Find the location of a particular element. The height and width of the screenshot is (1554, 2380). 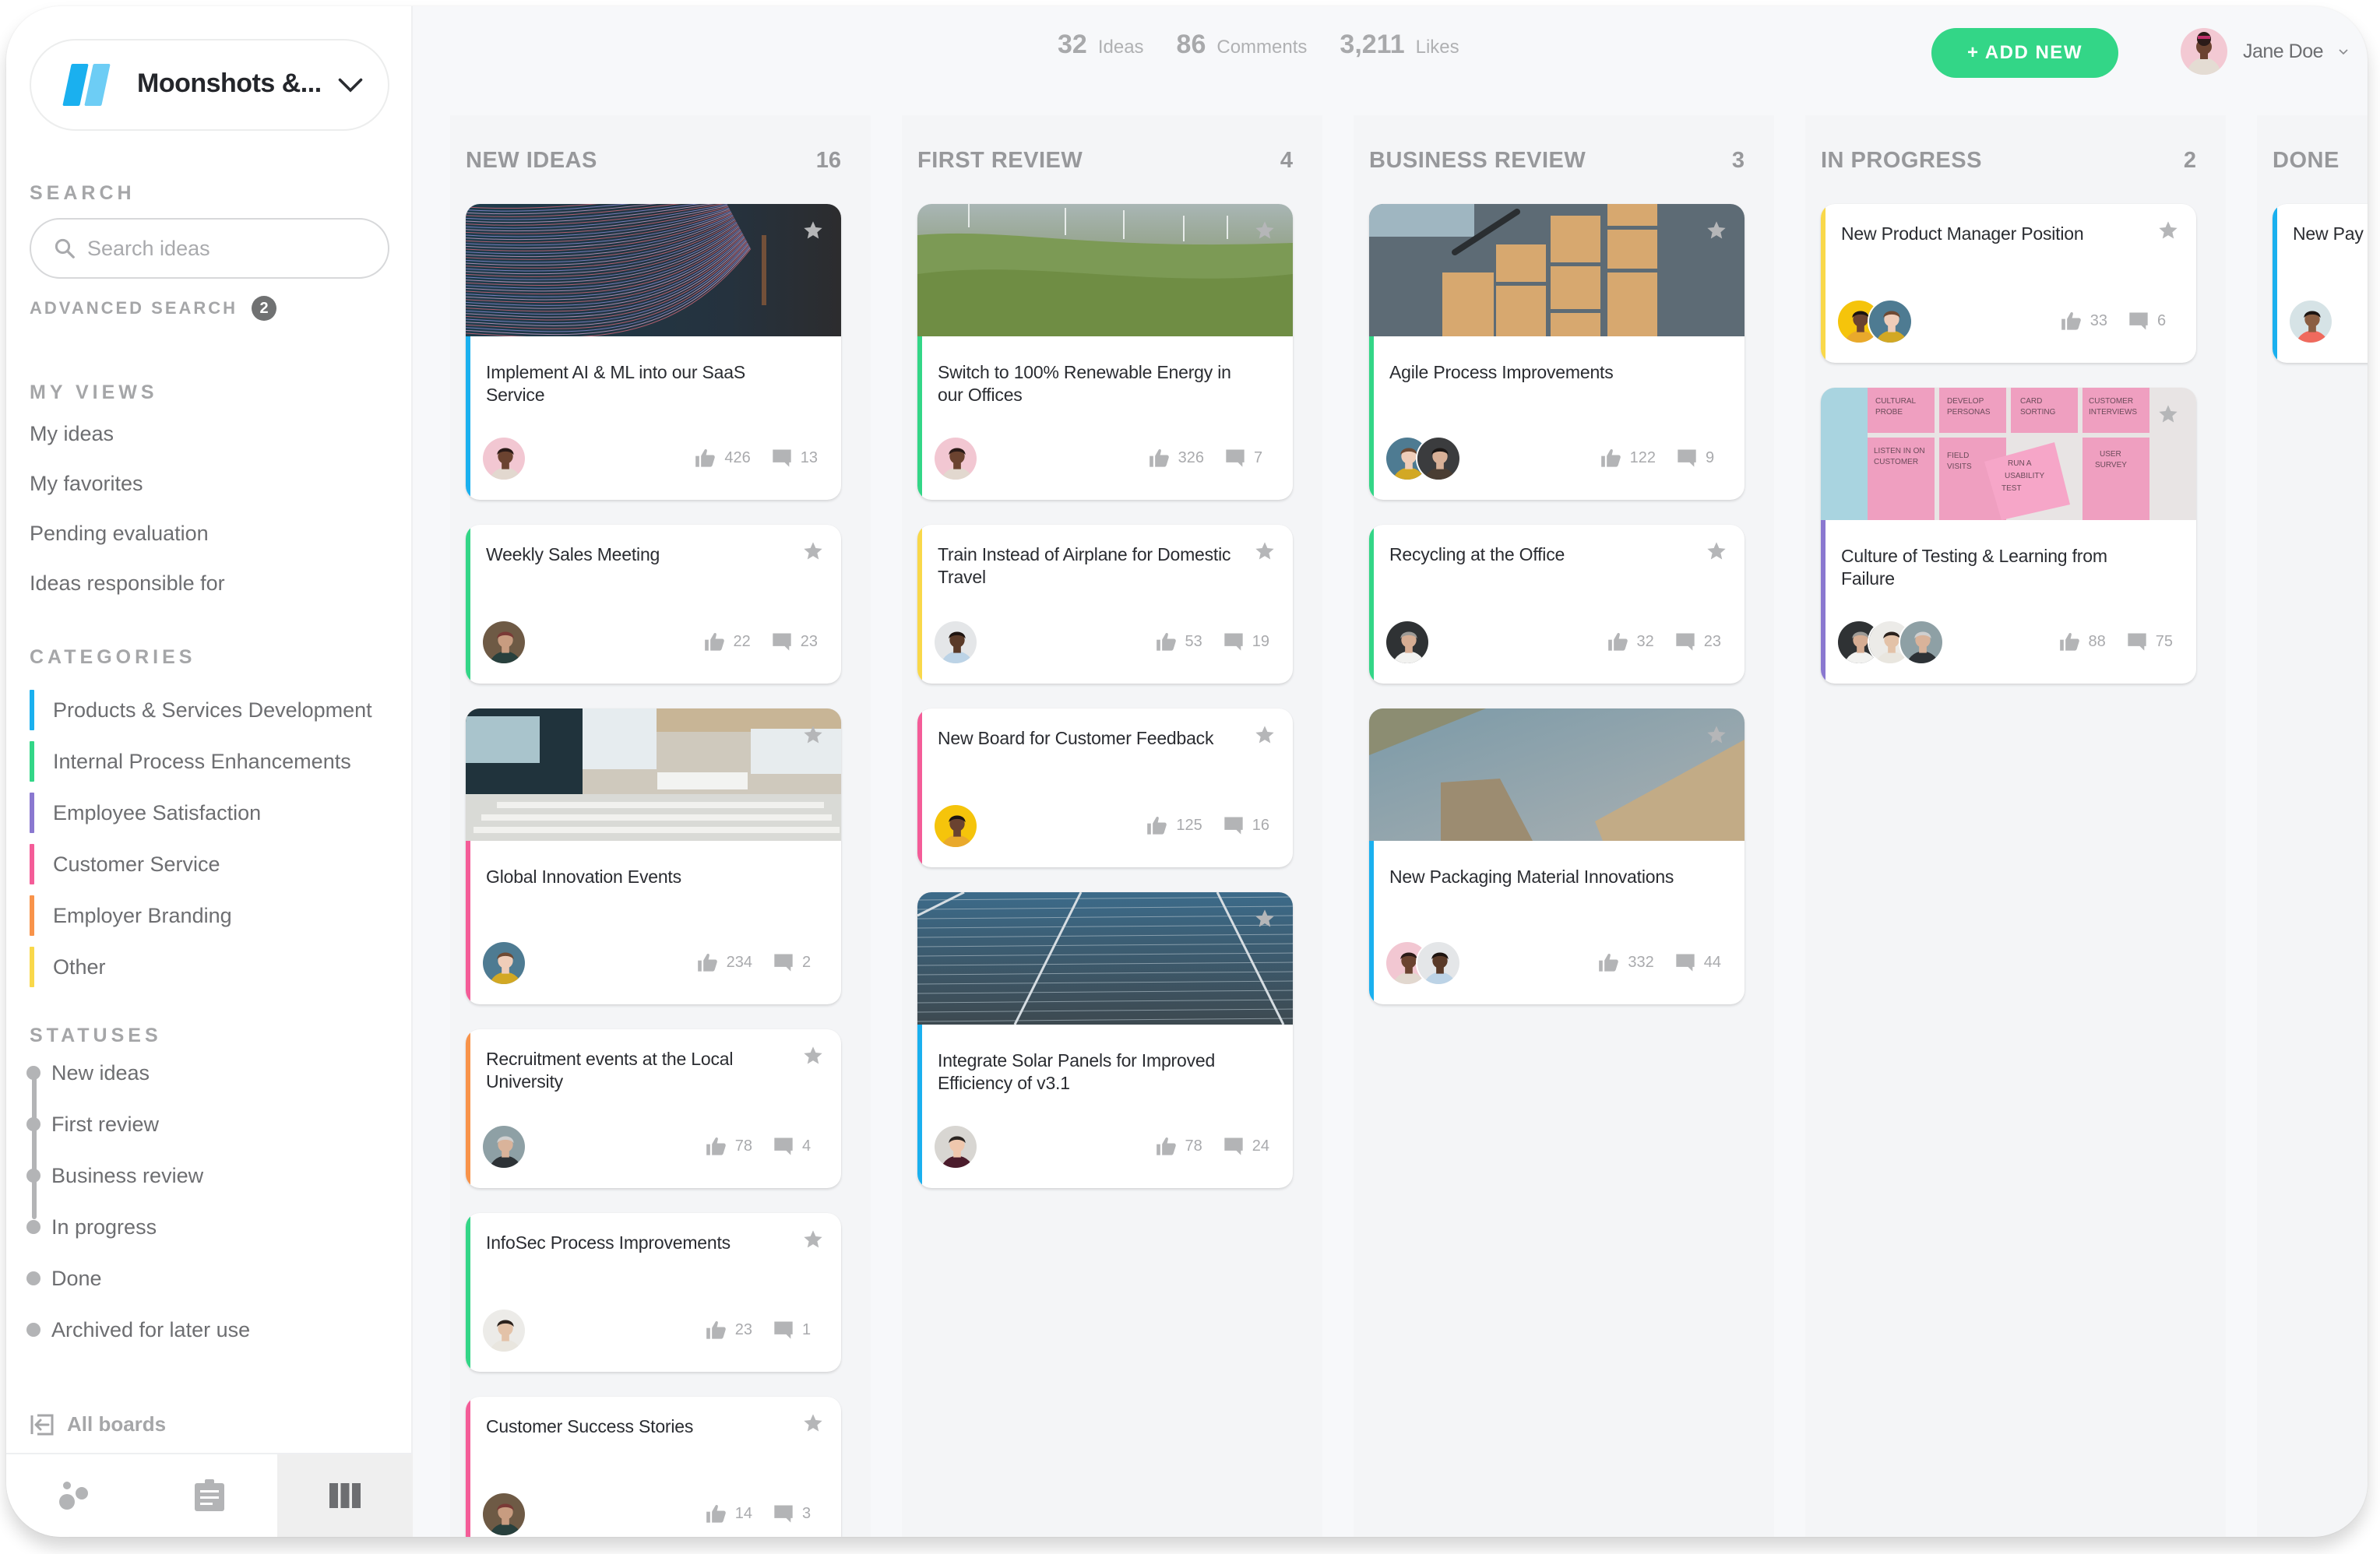

tab-board-view is located at coordinates (345, 1495).